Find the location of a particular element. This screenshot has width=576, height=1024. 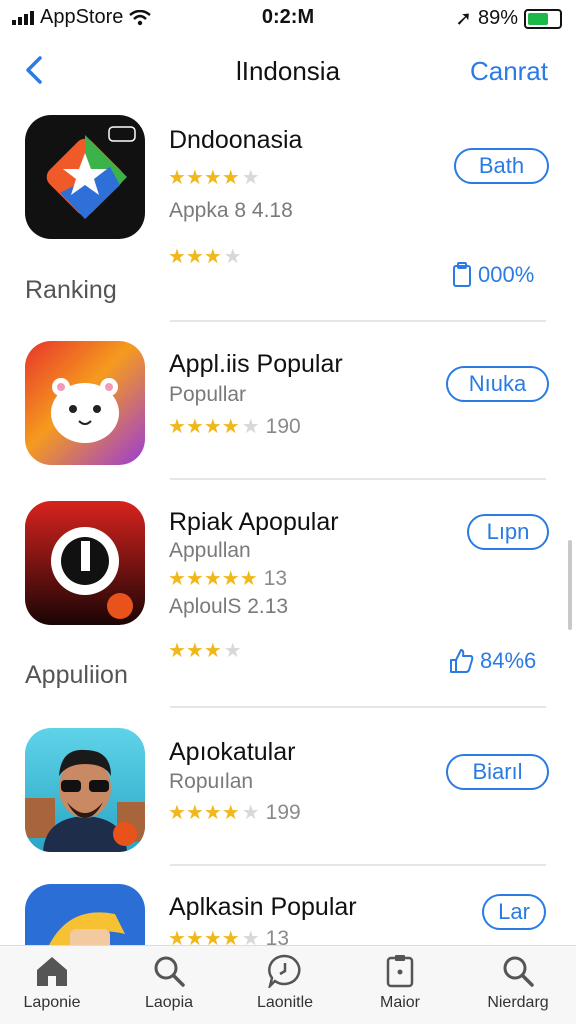

app-subtitle: Ropuılan is located at coordinates (211, 781).